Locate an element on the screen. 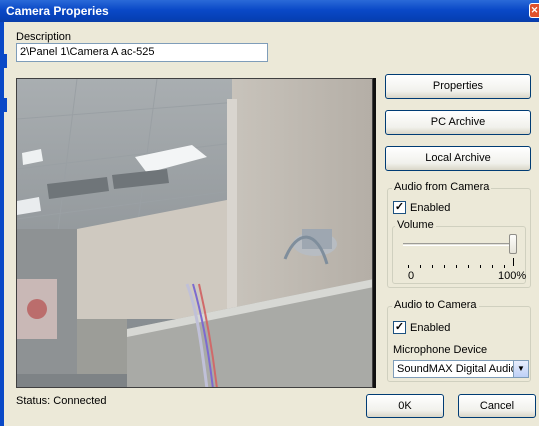 The image size is (539, 426). audio-from-camera-enabled-checkbox: ✓ is located at coordinates (399, 207).